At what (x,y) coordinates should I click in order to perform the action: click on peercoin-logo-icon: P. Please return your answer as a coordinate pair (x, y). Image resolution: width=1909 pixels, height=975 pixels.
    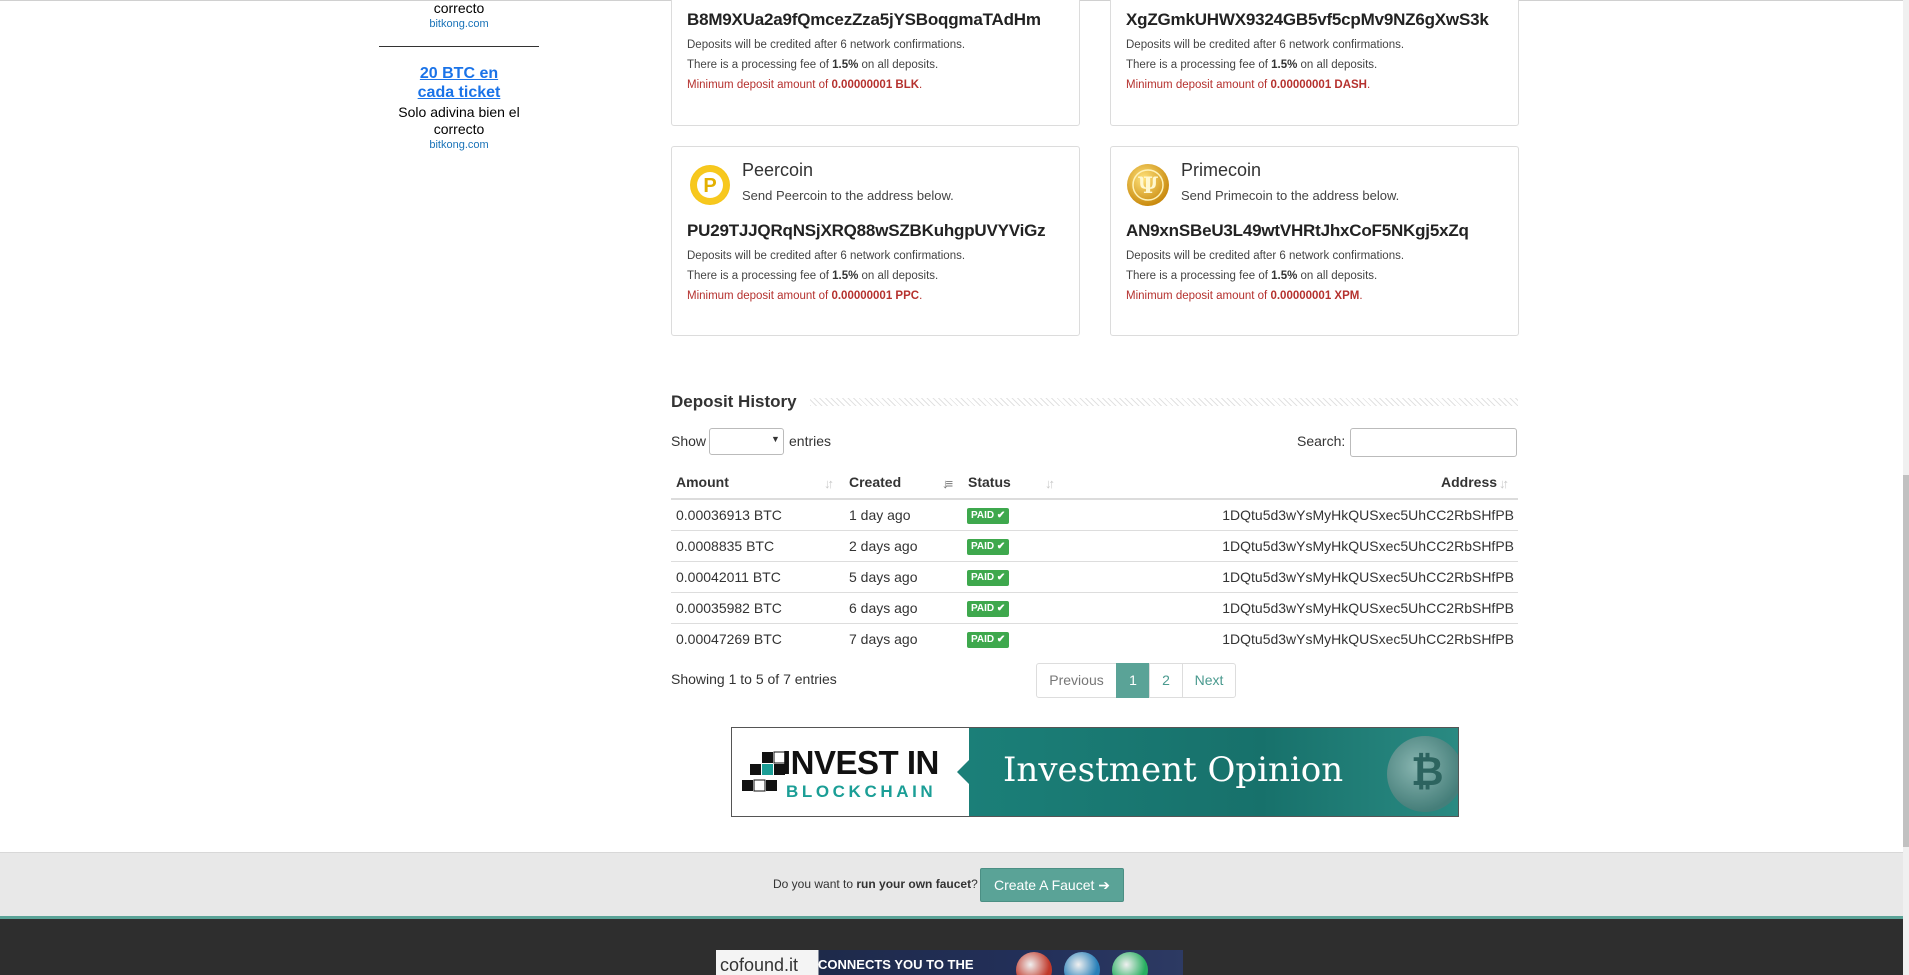
    Looking at the image, I should click on (710, 185).